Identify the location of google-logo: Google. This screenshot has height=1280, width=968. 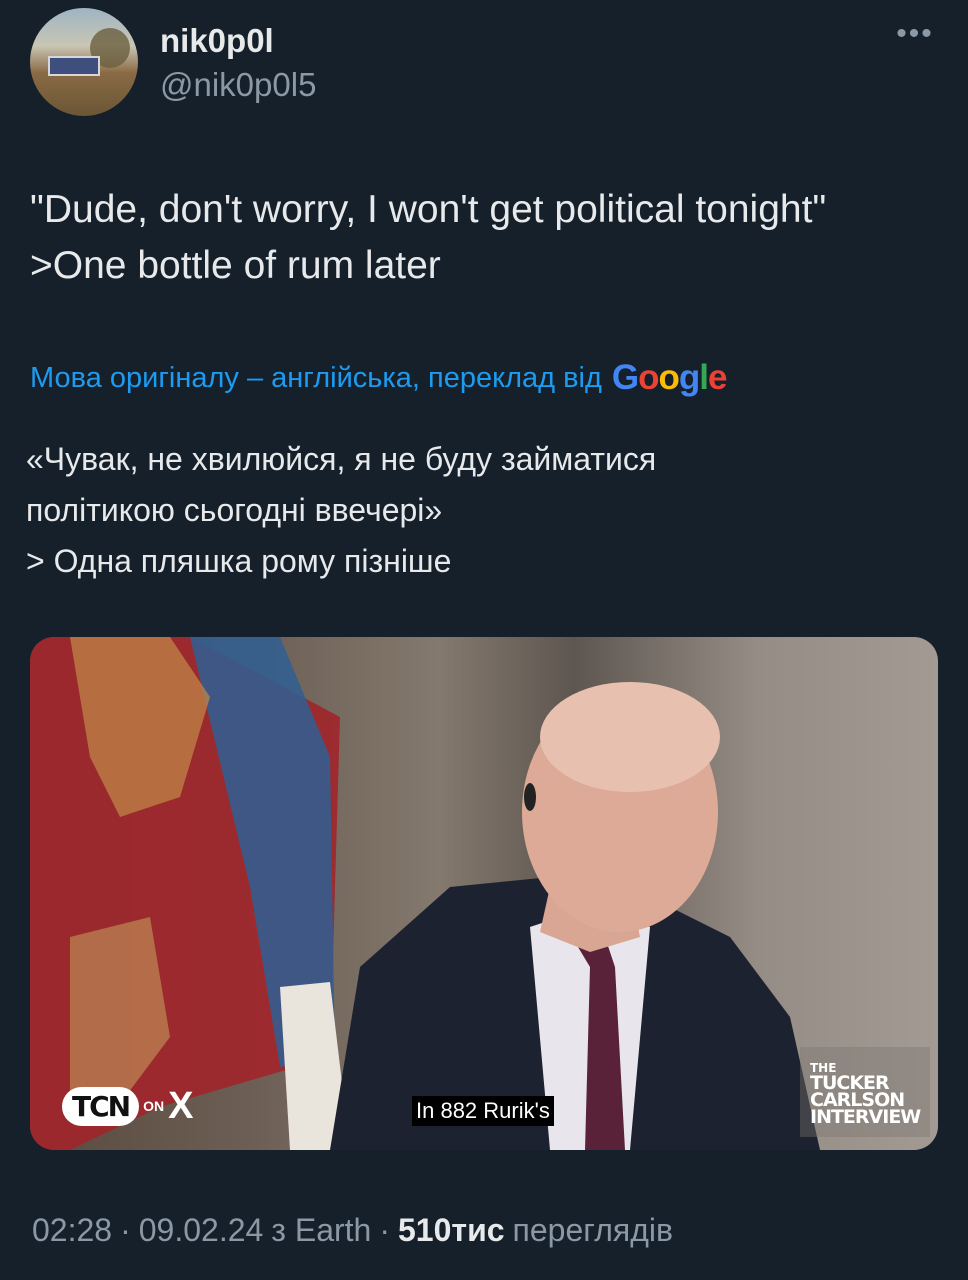
(669, 377).